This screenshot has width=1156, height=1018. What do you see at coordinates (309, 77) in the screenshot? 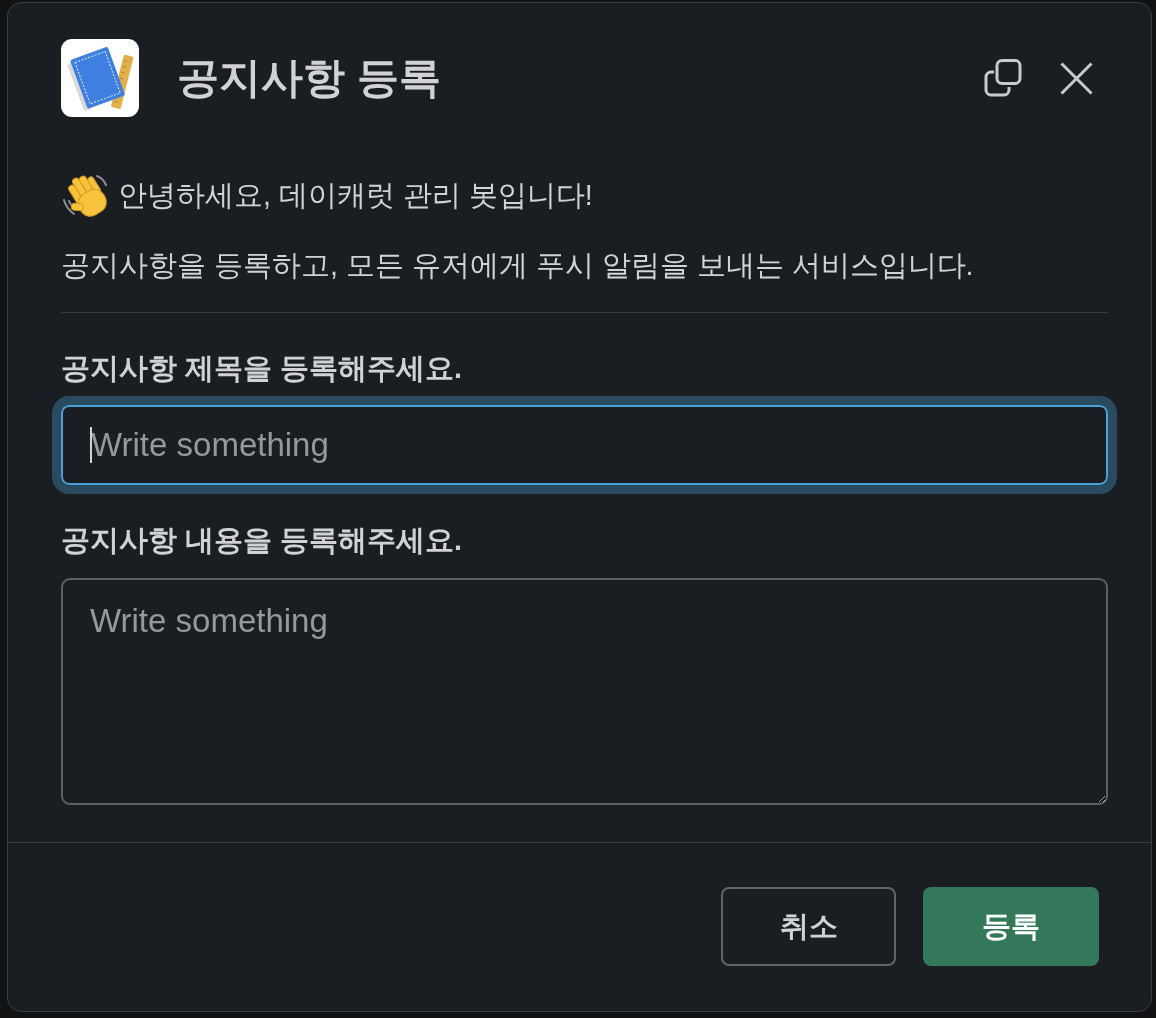
I see `dialog-title: 공지사항 등록` at bounding box center [309, 77].